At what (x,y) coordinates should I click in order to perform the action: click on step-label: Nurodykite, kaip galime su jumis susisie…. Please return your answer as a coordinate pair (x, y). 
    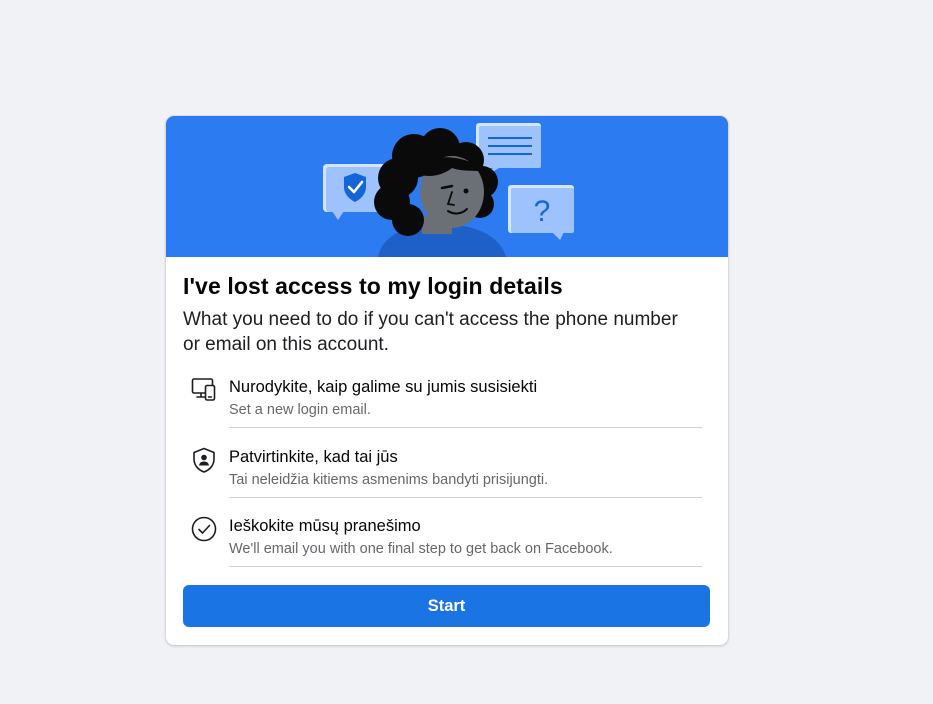
    Looking at the image, I should click on (383, 387).